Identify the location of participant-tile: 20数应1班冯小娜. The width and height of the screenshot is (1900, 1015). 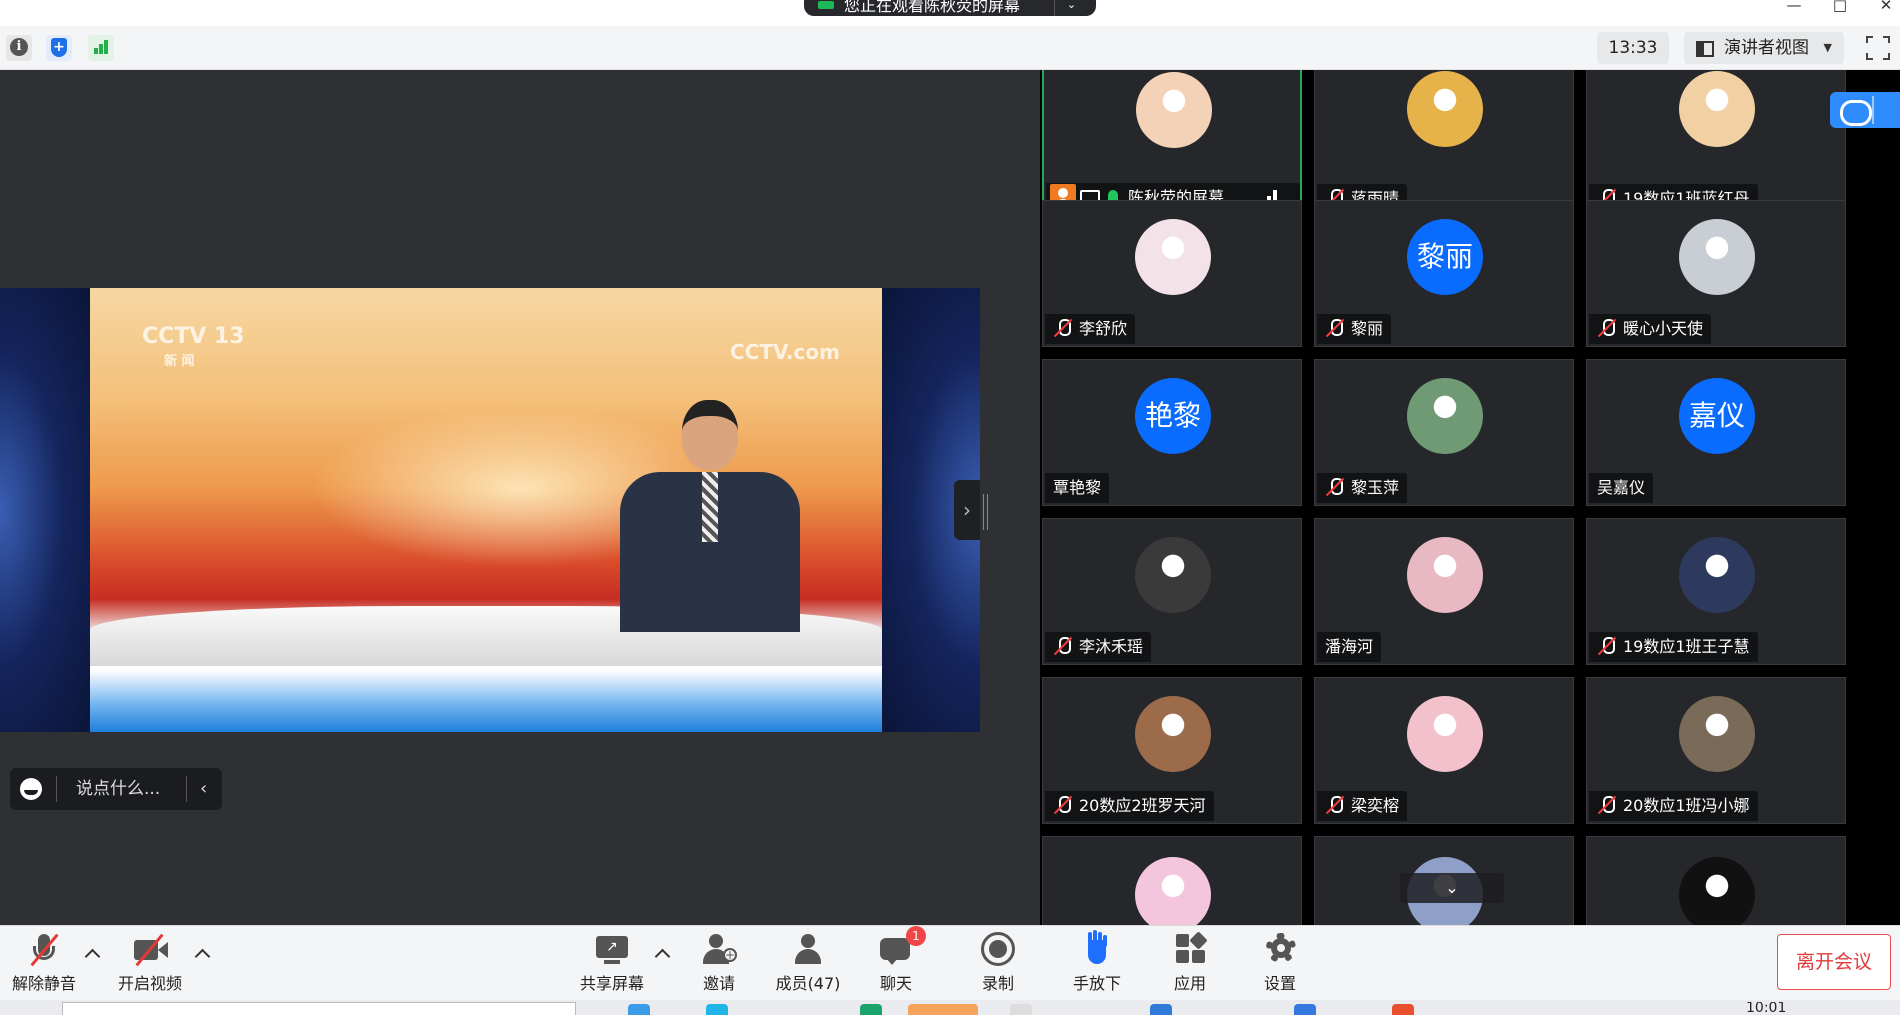
(1716, 750).